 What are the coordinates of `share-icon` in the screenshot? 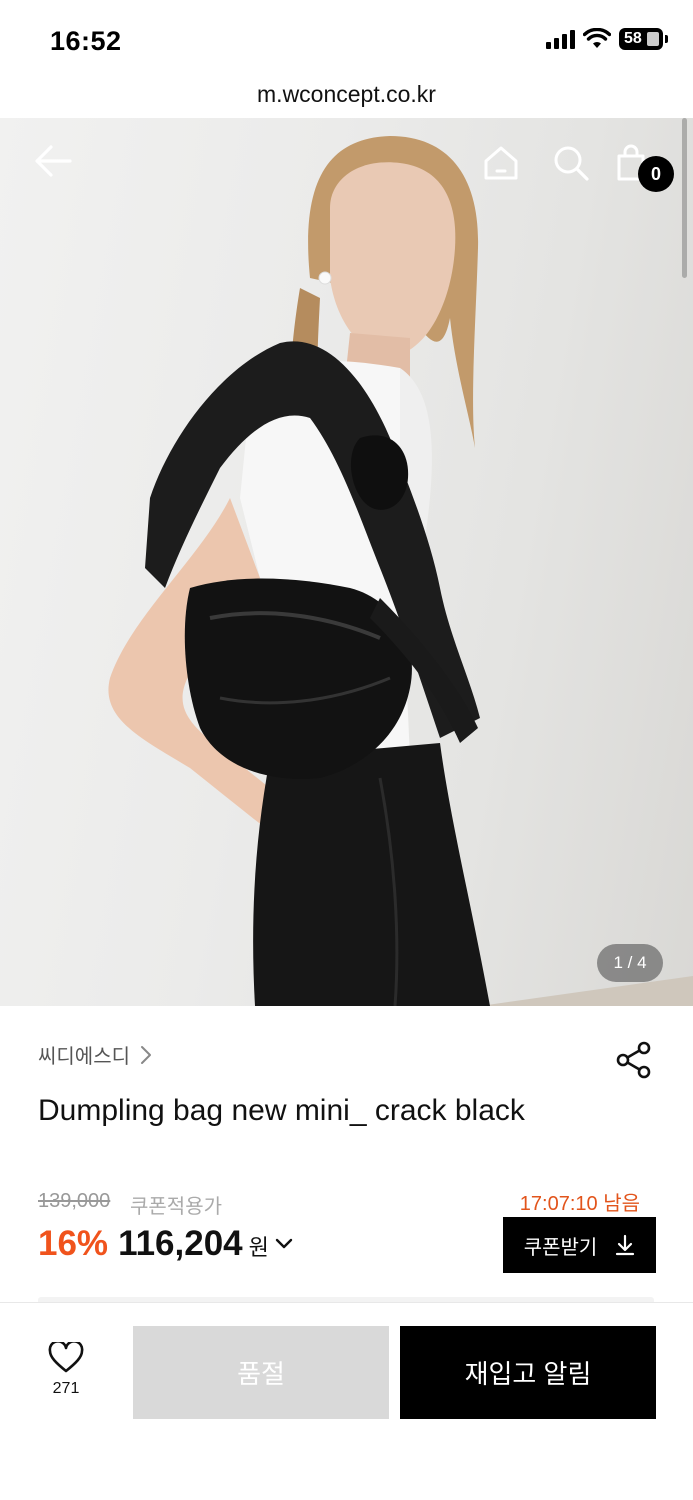 It's located at (633, 1060).